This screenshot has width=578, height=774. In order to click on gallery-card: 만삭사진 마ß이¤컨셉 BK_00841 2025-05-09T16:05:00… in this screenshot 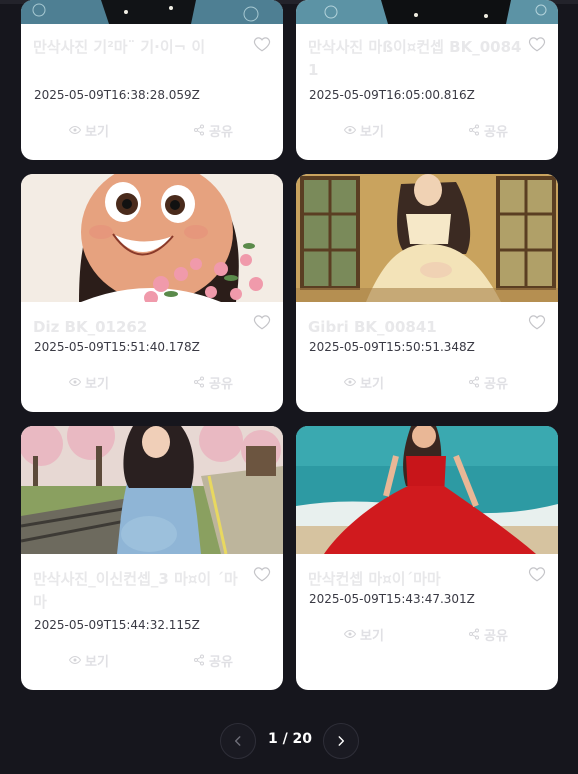, I will do `click(427, 80)`.